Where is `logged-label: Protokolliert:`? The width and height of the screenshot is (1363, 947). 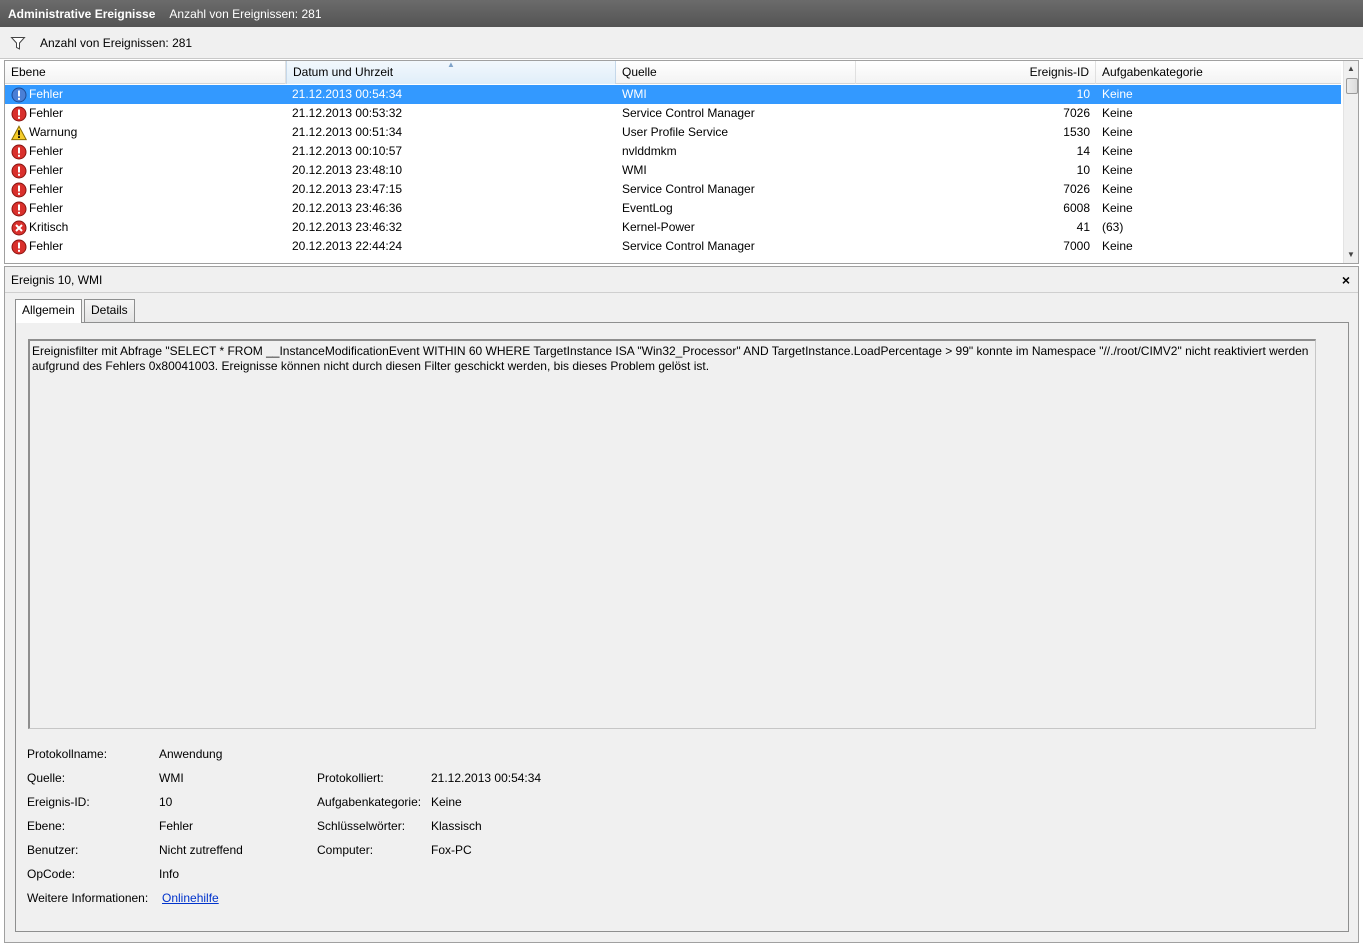
logged-label: Protokolliert: is located at coordinates (350, 778).